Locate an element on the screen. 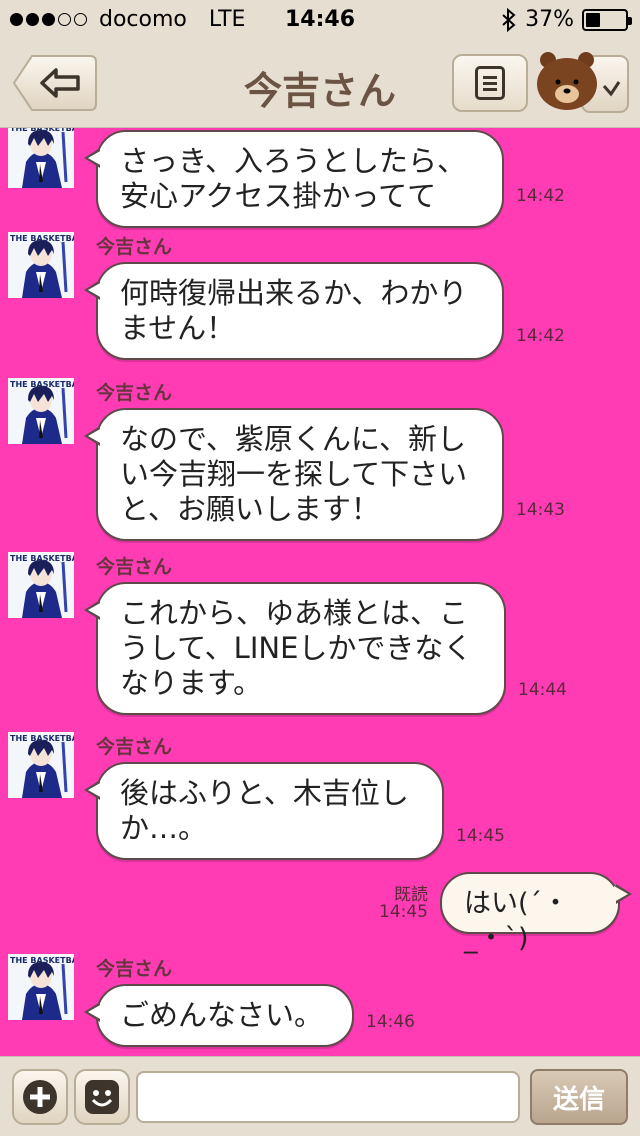  message-time: 14:43 is located at coordinates (540, 510).